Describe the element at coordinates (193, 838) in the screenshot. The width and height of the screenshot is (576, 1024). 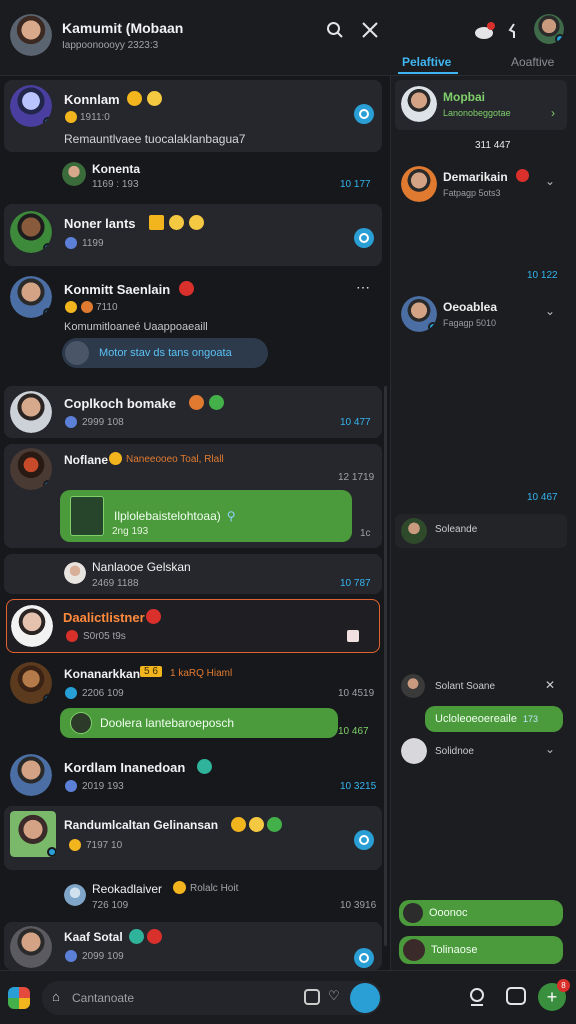
I see `chat-item: Randumlcaltan Gelinansan 7197 10` at that location.